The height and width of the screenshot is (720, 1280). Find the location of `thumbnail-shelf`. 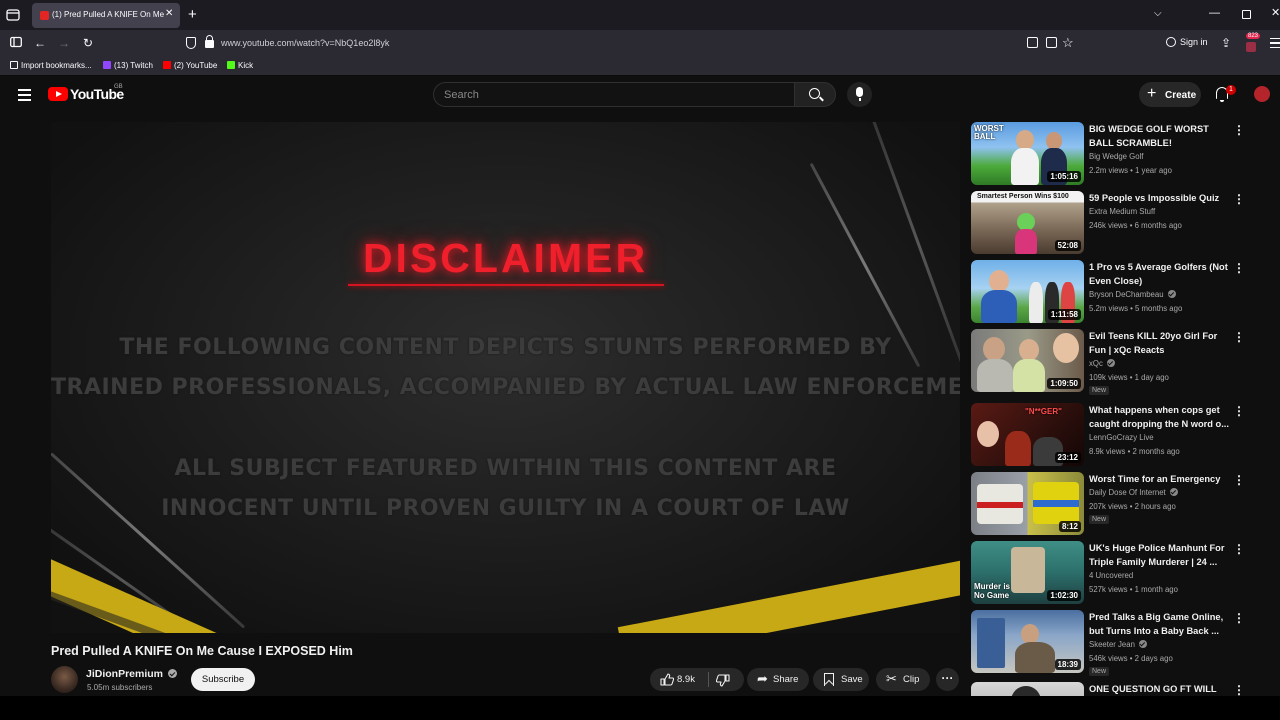

thumbnail-shelf is located at coordinates (991, 643).